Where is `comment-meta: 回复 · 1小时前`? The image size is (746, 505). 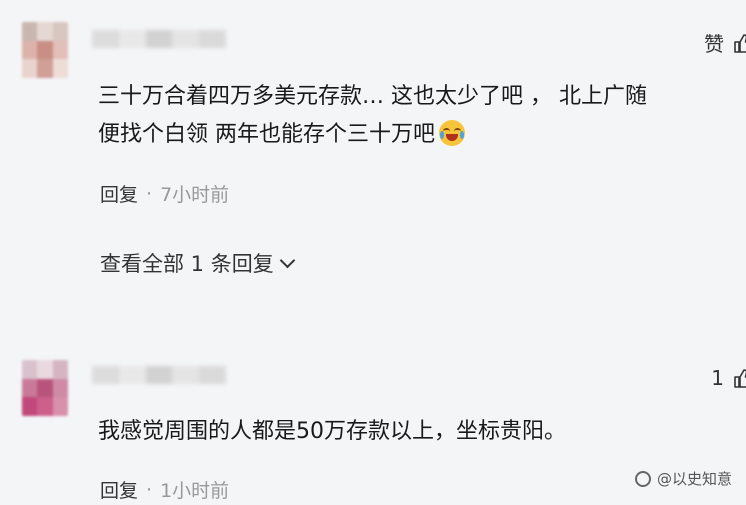 comment-meta: 回复 · 1小时前 is located at coordinates (164, 489).